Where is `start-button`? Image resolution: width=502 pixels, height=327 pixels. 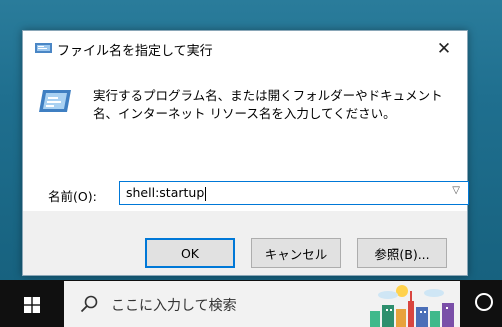
start-button is located at coordinates (32, 305).